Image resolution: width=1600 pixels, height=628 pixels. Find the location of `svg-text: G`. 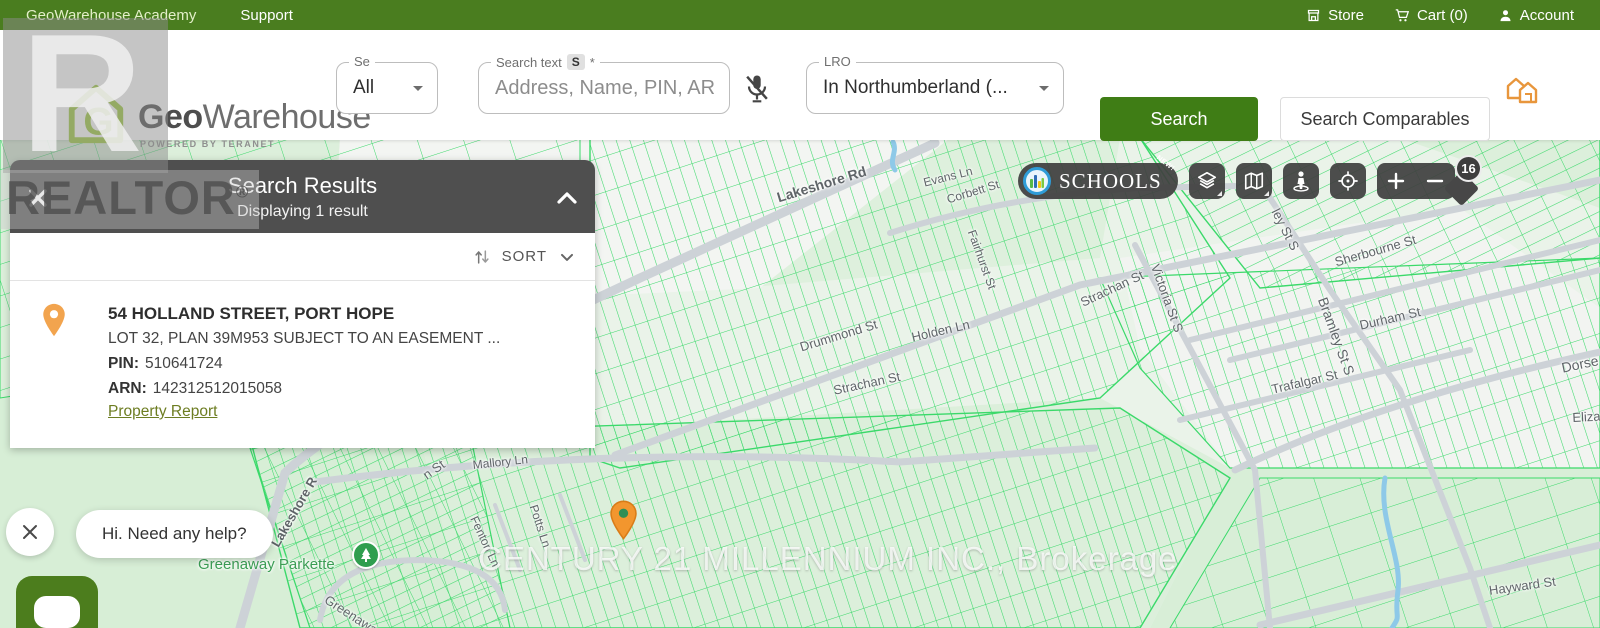

svg-text: G is located at coordinates (98, 121).